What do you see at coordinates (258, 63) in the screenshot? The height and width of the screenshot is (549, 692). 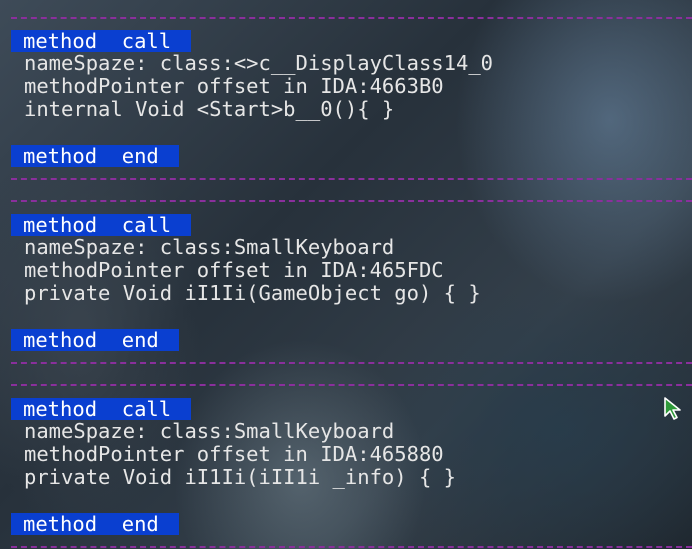 I see `namespace-line: nameSpaze: class:<>c__DisplayClass14_0` at bounding box center [258, 63].